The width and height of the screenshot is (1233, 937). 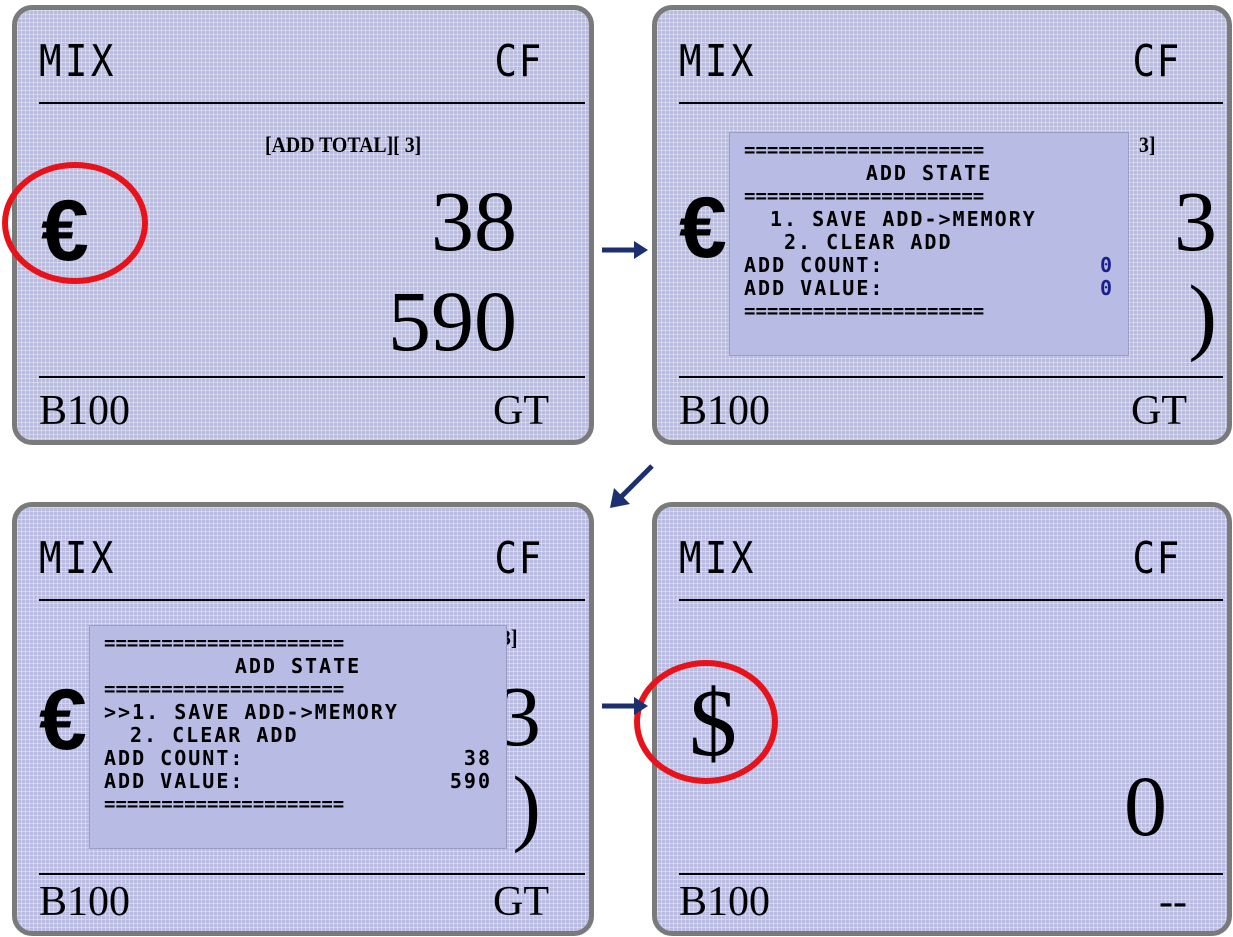 I want to click on add-total-label: [ADD TOTAL][ 3], so click(x=343, y=144).